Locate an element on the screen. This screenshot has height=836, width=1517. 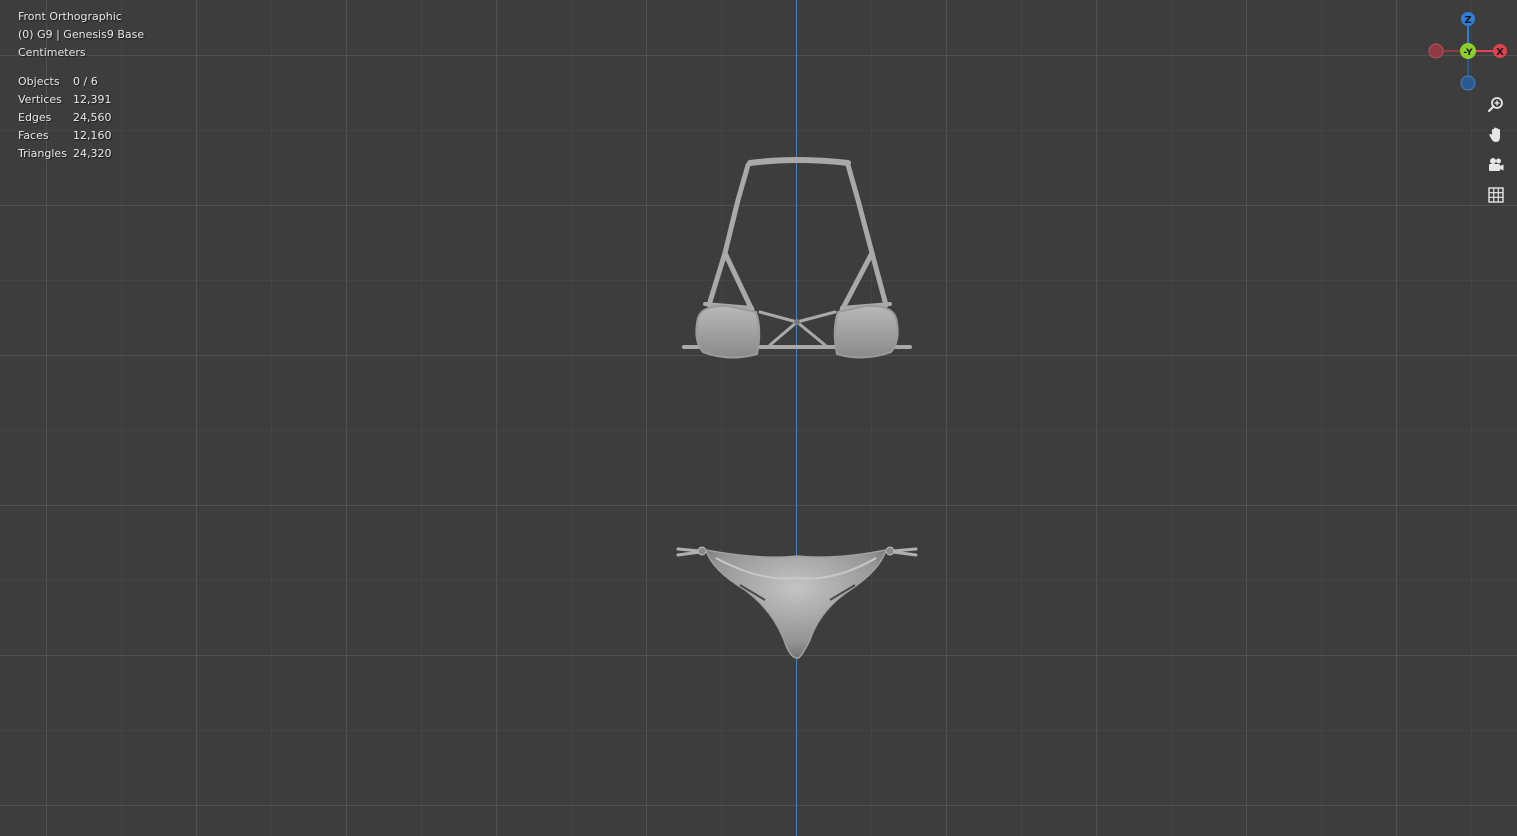
navigation-gizmo: Z X -Y is located at coordinates (1468, 51).